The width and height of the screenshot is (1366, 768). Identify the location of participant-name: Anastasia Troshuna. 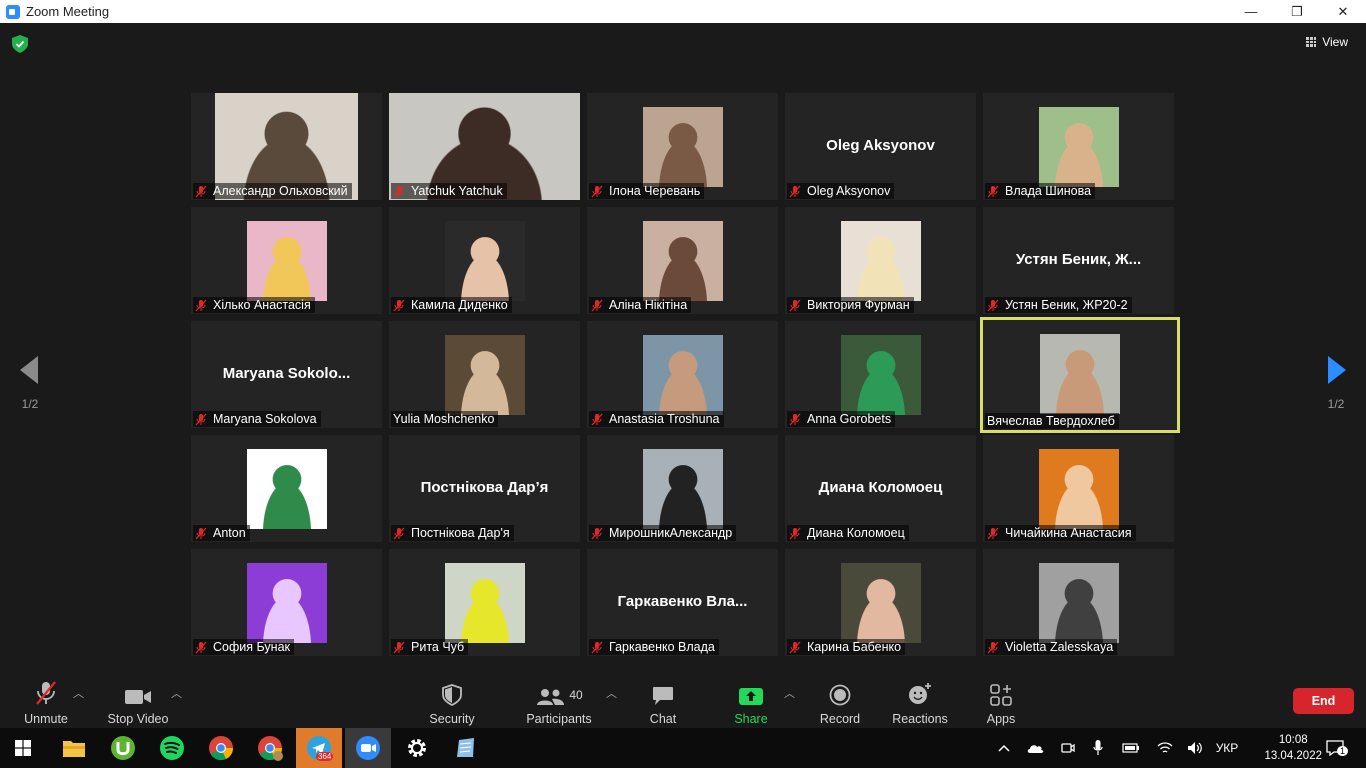
(664, 419).